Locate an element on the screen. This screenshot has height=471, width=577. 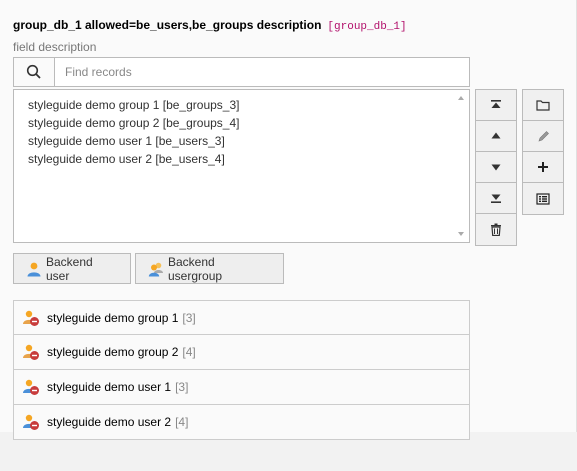
move-top-icon is located at coordinates (496, 104).